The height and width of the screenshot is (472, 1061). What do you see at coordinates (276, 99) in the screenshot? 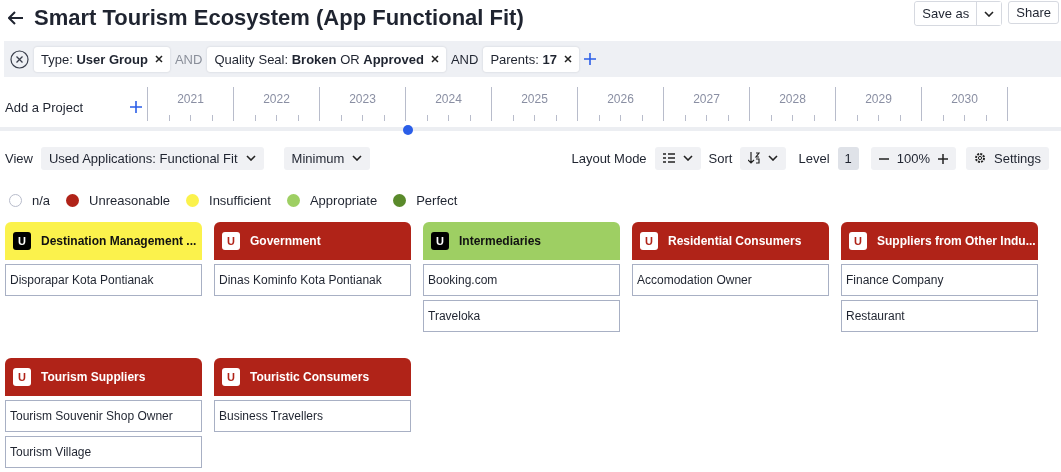
I see `year-label: 2022` at bounding box center [276, 99].